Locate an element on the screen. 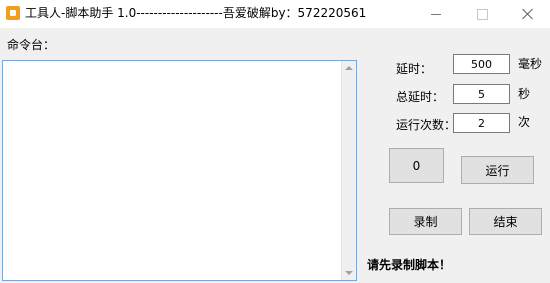  minimize-icon is located at coordinates (436, 14).